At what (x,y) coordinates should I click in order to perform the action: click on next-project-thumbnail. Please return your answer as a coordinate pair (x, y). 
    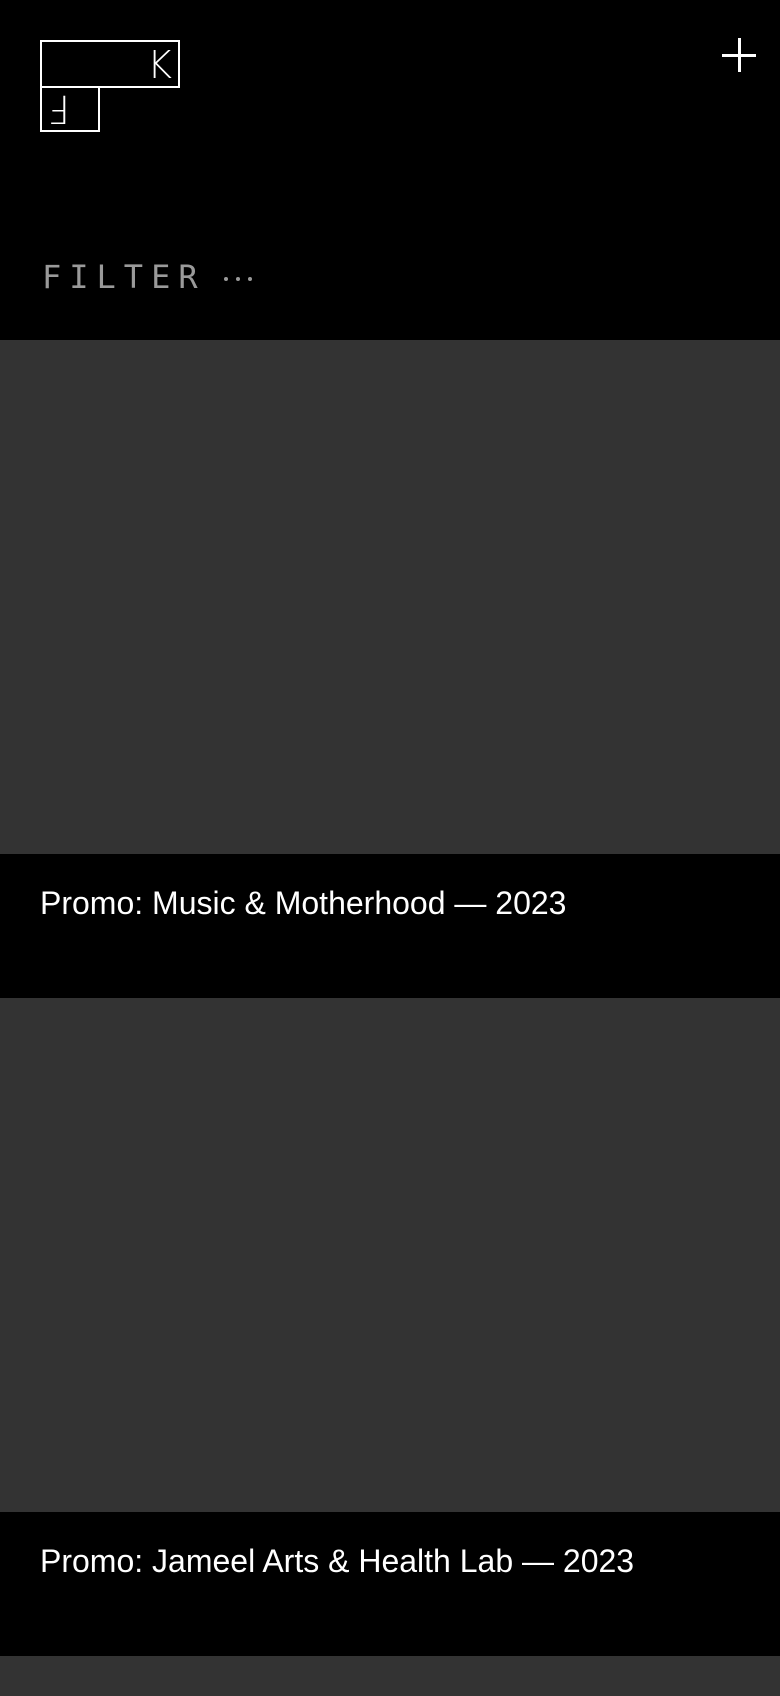
    Looking at the image, I should click on (390, 1676).